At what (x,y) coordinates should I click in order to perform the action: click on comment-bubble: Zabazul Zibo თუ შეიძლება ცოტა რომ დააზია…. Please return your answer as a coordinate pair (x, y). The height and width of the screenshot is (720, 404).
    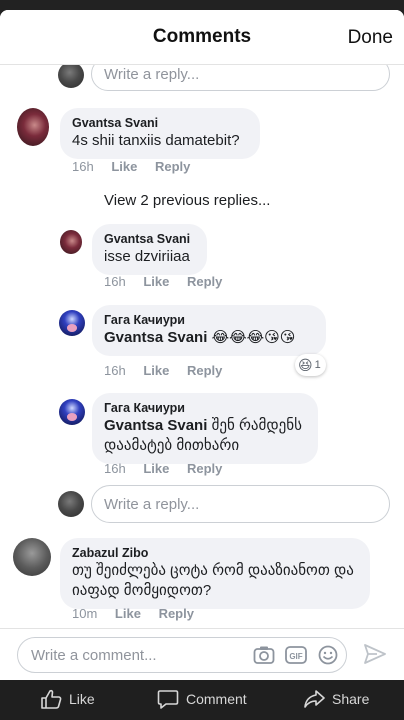
    Looking at the image, I should click on (215, 573).